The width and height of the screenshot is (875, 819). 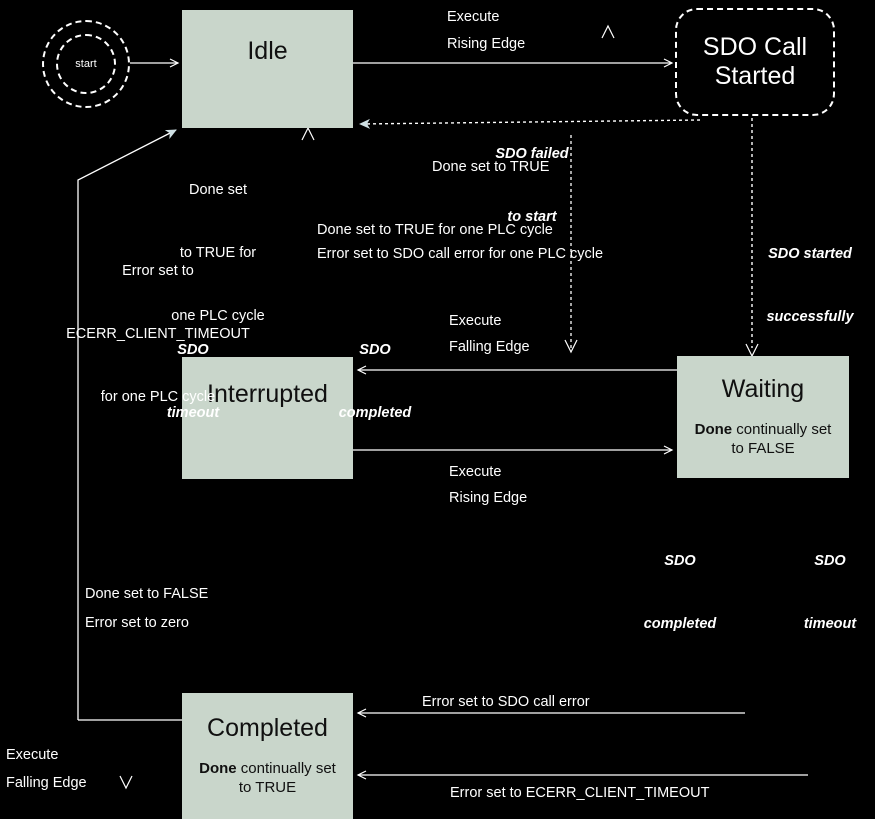 What do you see at coordinates (267, 51) in the screenshot?
I see `state-idle-title: Idle` at bounding box center [267, 51].